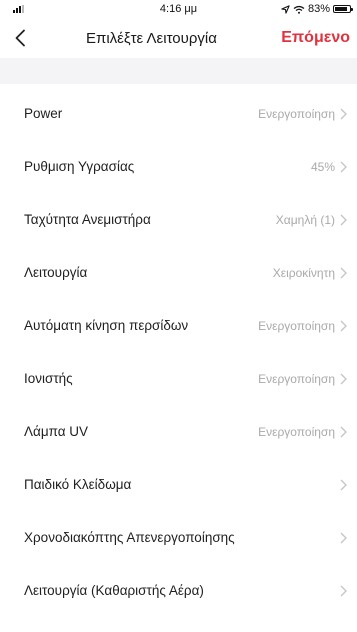 This screenshot has width=357, height=632. What do you see at coordinates (299, 9) in the screenshot?
I see `wifi-icon` at bounding box center [299, 9].